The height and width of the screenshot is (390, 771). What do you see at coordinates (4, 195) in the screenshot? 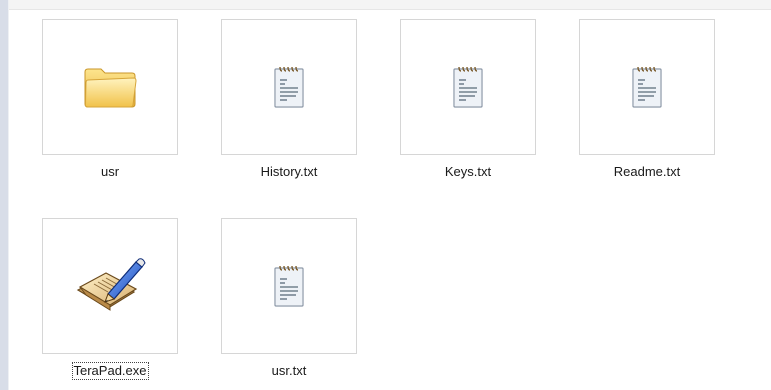
I see `left-pane-edge` at bounding box center [4, 195].